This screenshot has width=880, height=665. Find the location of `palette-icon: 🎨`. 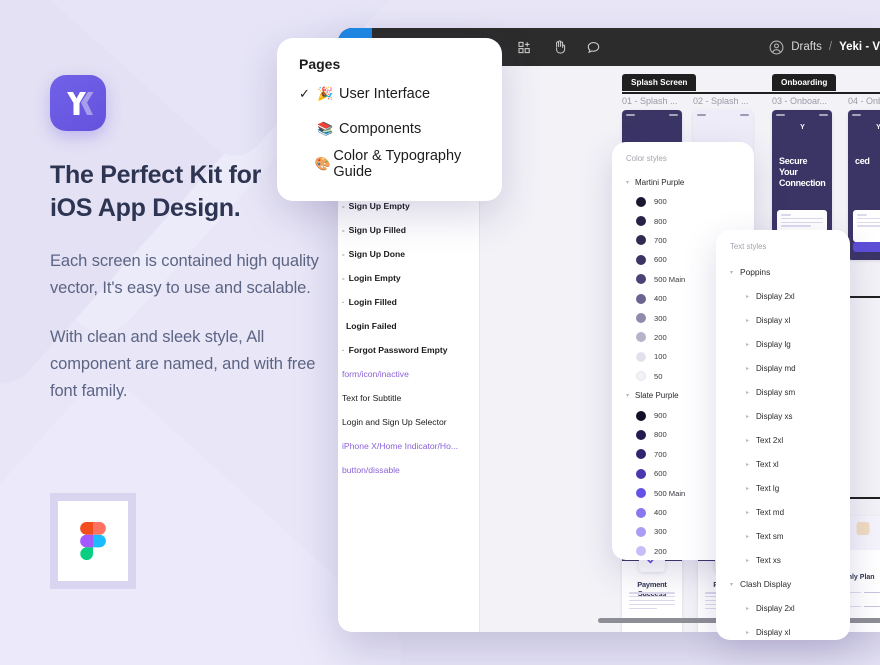

palette-icon: 🎨 is located at coordinates (322, 163).